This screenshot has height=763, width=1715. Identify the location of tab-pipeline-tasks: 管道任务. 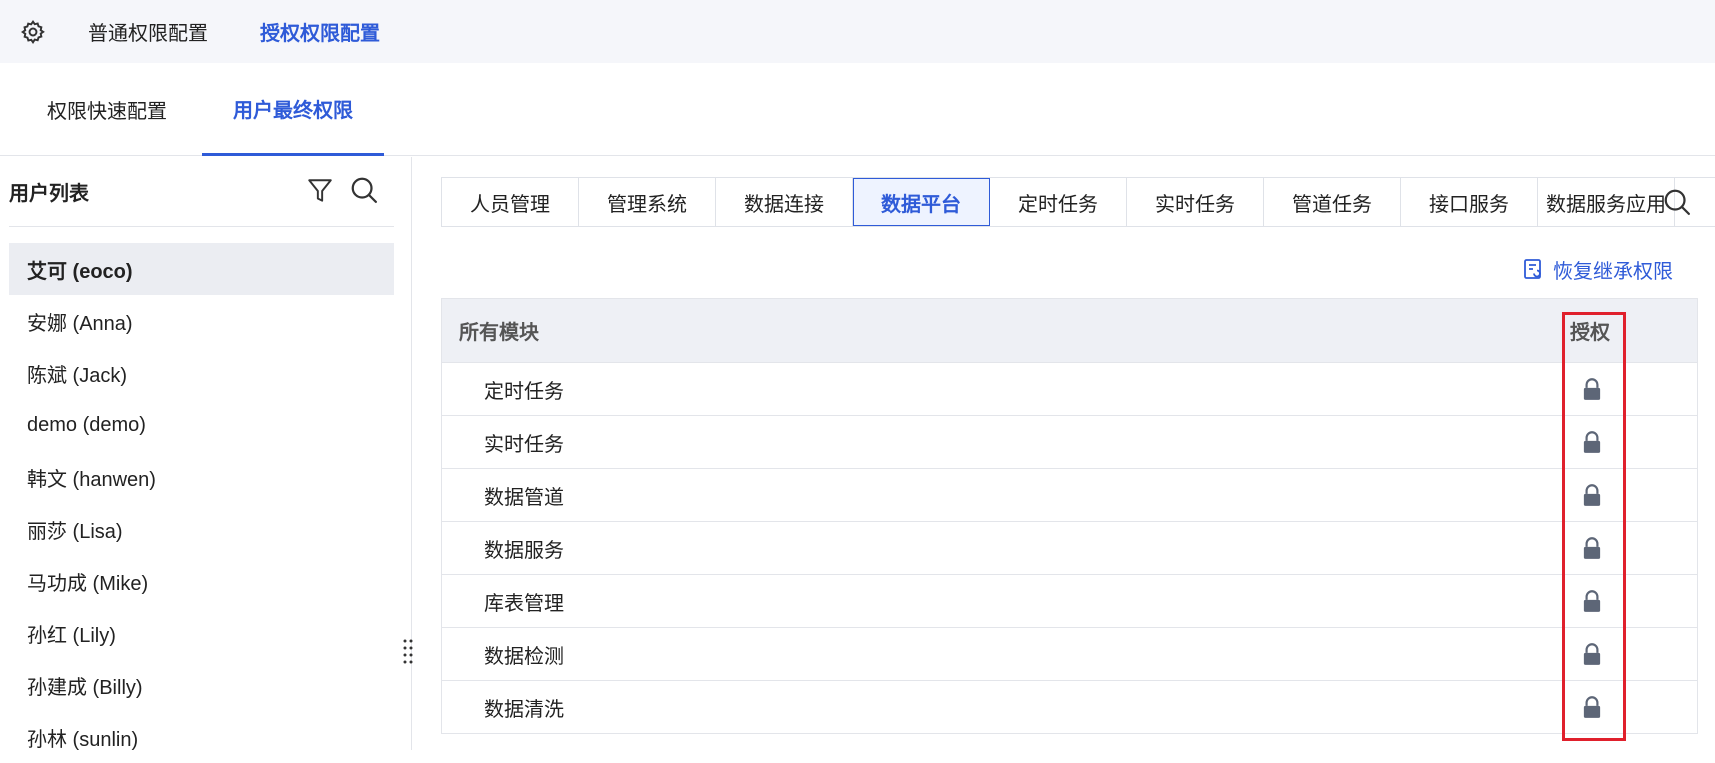
(1332, 202).